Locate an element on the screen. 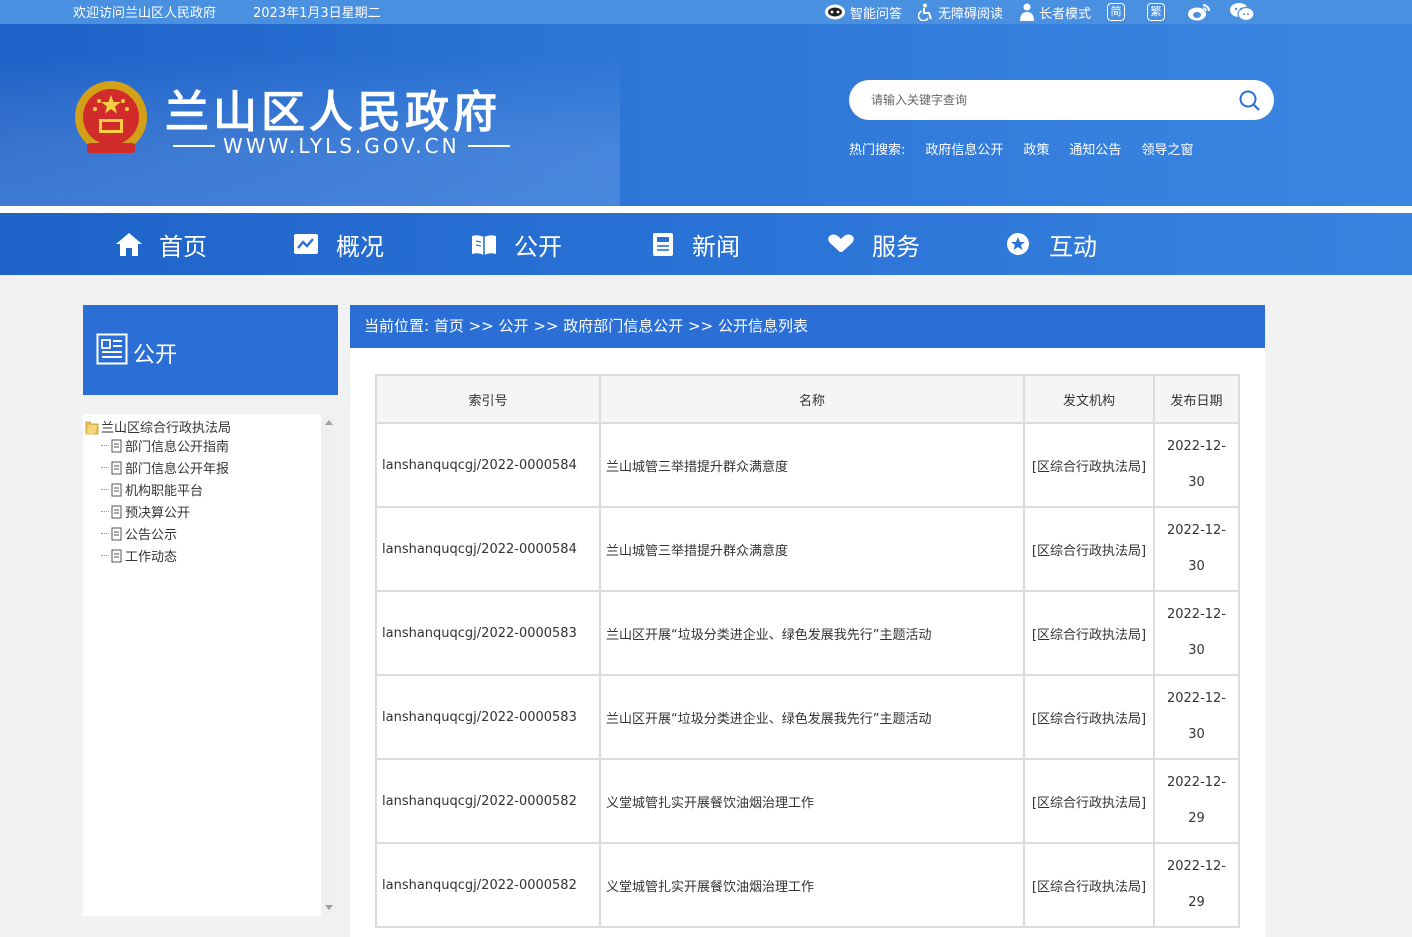 This screenshot has width=1412, height=937. accessibility-button: 无障碍阅读 is located at coordinates (960, 12).